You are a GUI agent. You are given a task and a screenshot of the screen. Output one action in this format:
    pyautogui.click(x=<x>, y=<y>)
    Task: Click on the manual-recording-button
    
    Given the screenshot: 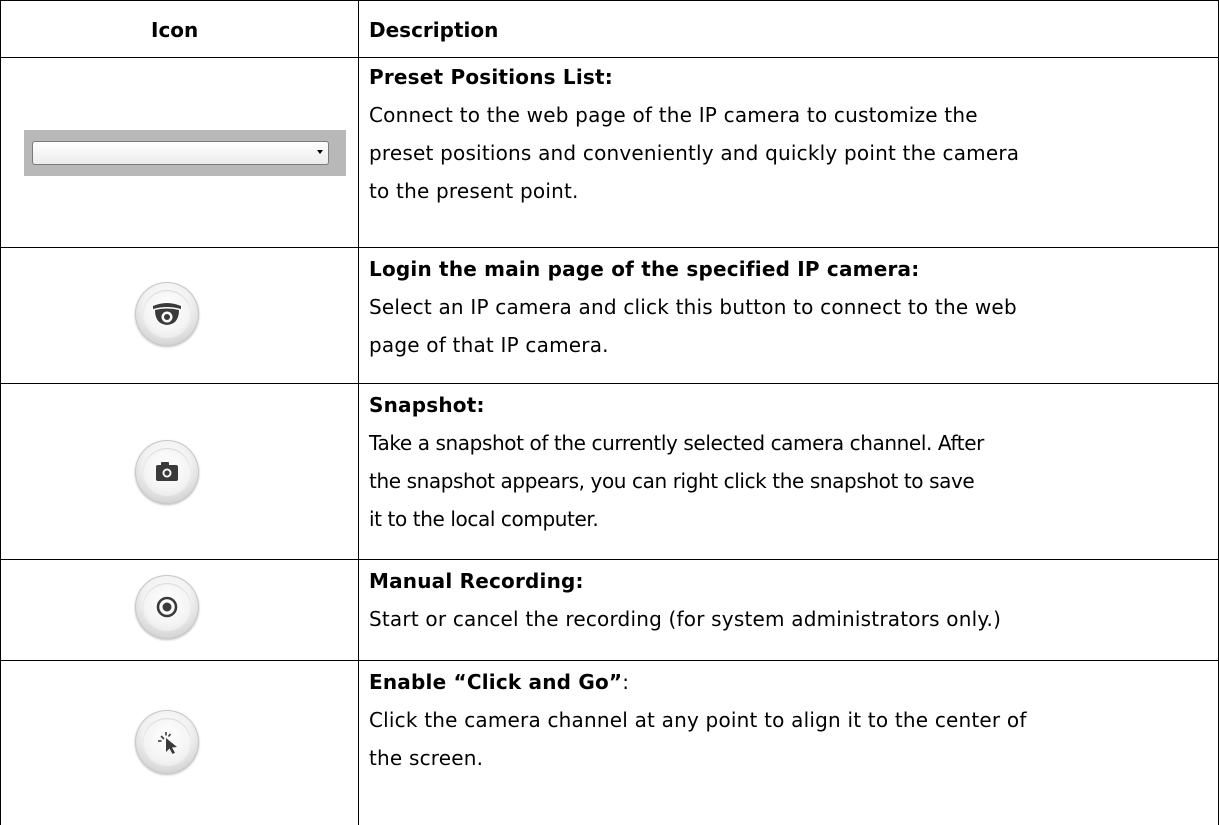 What is the action you would take?
    pyautogui.click(x=167, y=607)
    